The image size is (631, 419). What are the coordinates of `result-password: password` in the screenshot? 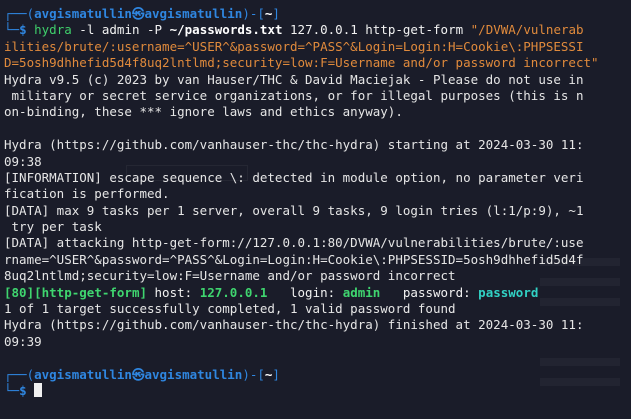 It's located at (508, 292).